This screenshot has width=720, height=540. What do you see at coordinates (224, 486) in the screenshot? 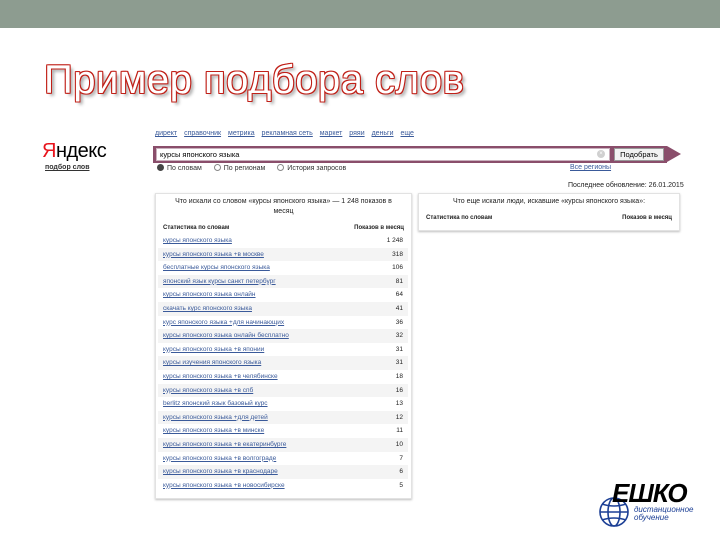
I see `keyword-link: курсы японского языка +в новосибирске` at bounding box center [224, 486].